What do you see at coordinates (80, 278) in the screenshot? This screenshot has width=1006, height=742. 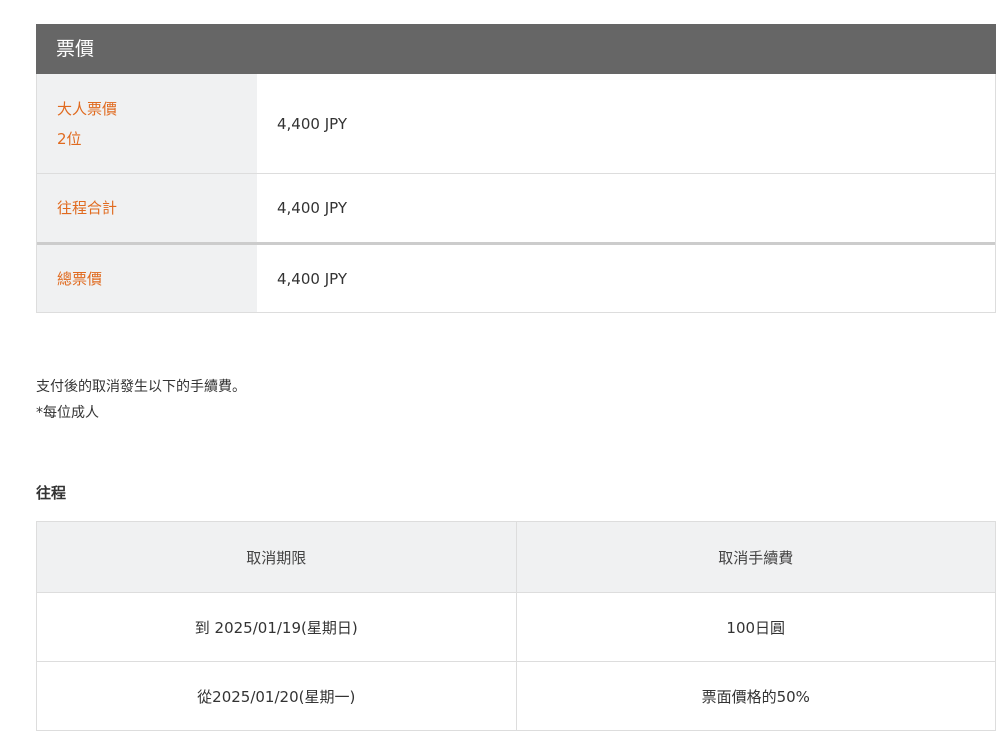 I see `fare-label-grand-total: 總票價` at bounding box center [80, 278].